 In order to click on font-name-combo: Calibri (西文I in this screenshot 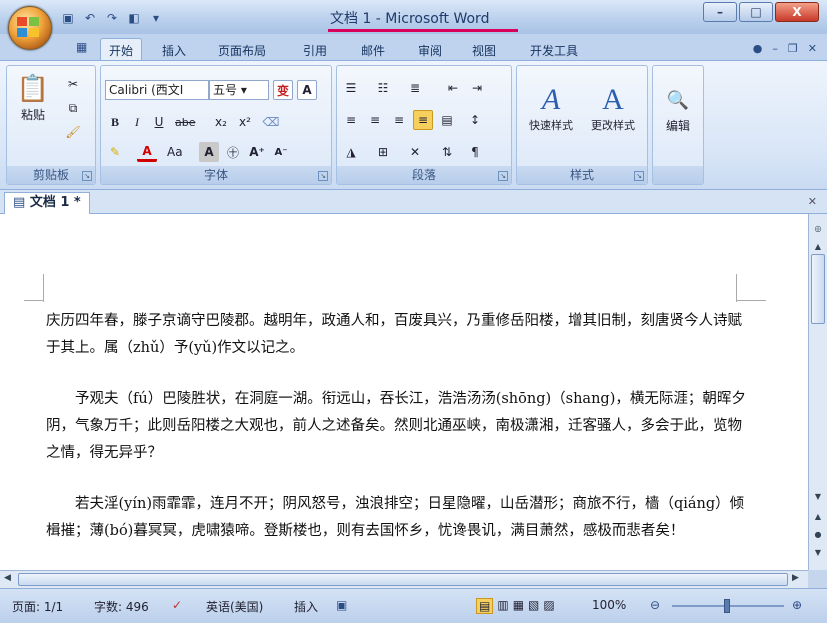, I will do `click(157, 90)`.